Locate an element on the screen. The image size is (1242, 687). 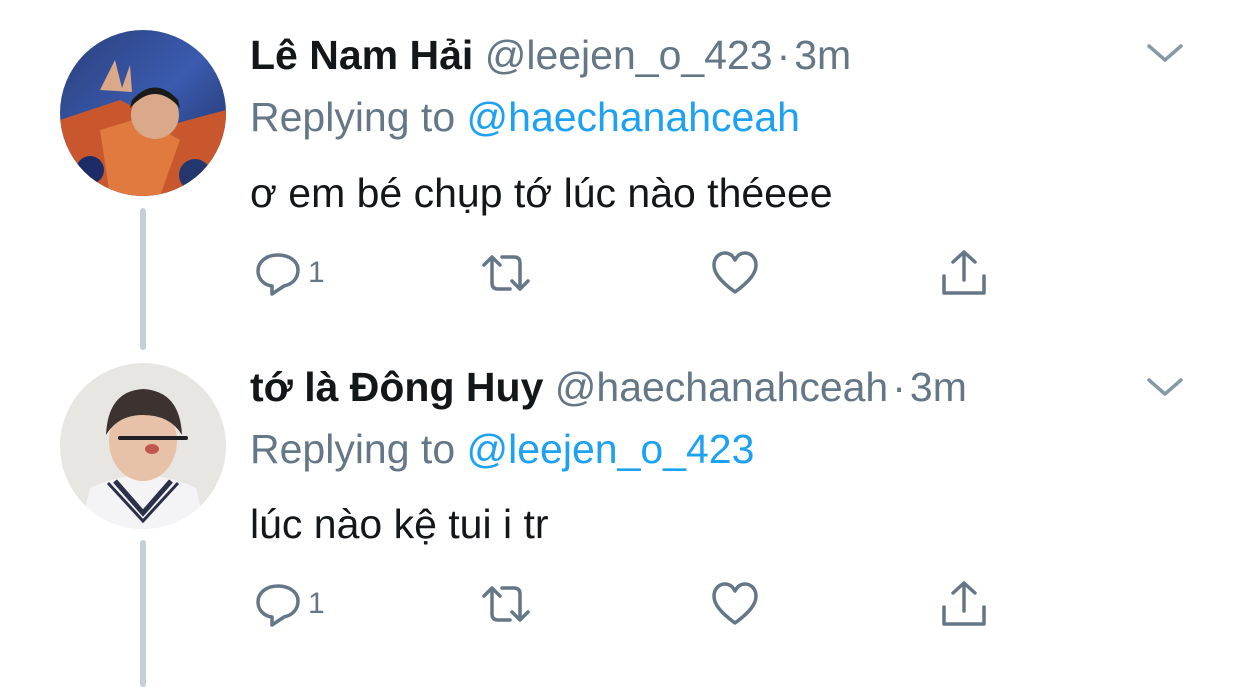
display-name: Lê Nam Hải is located at coordinates (361, 55).